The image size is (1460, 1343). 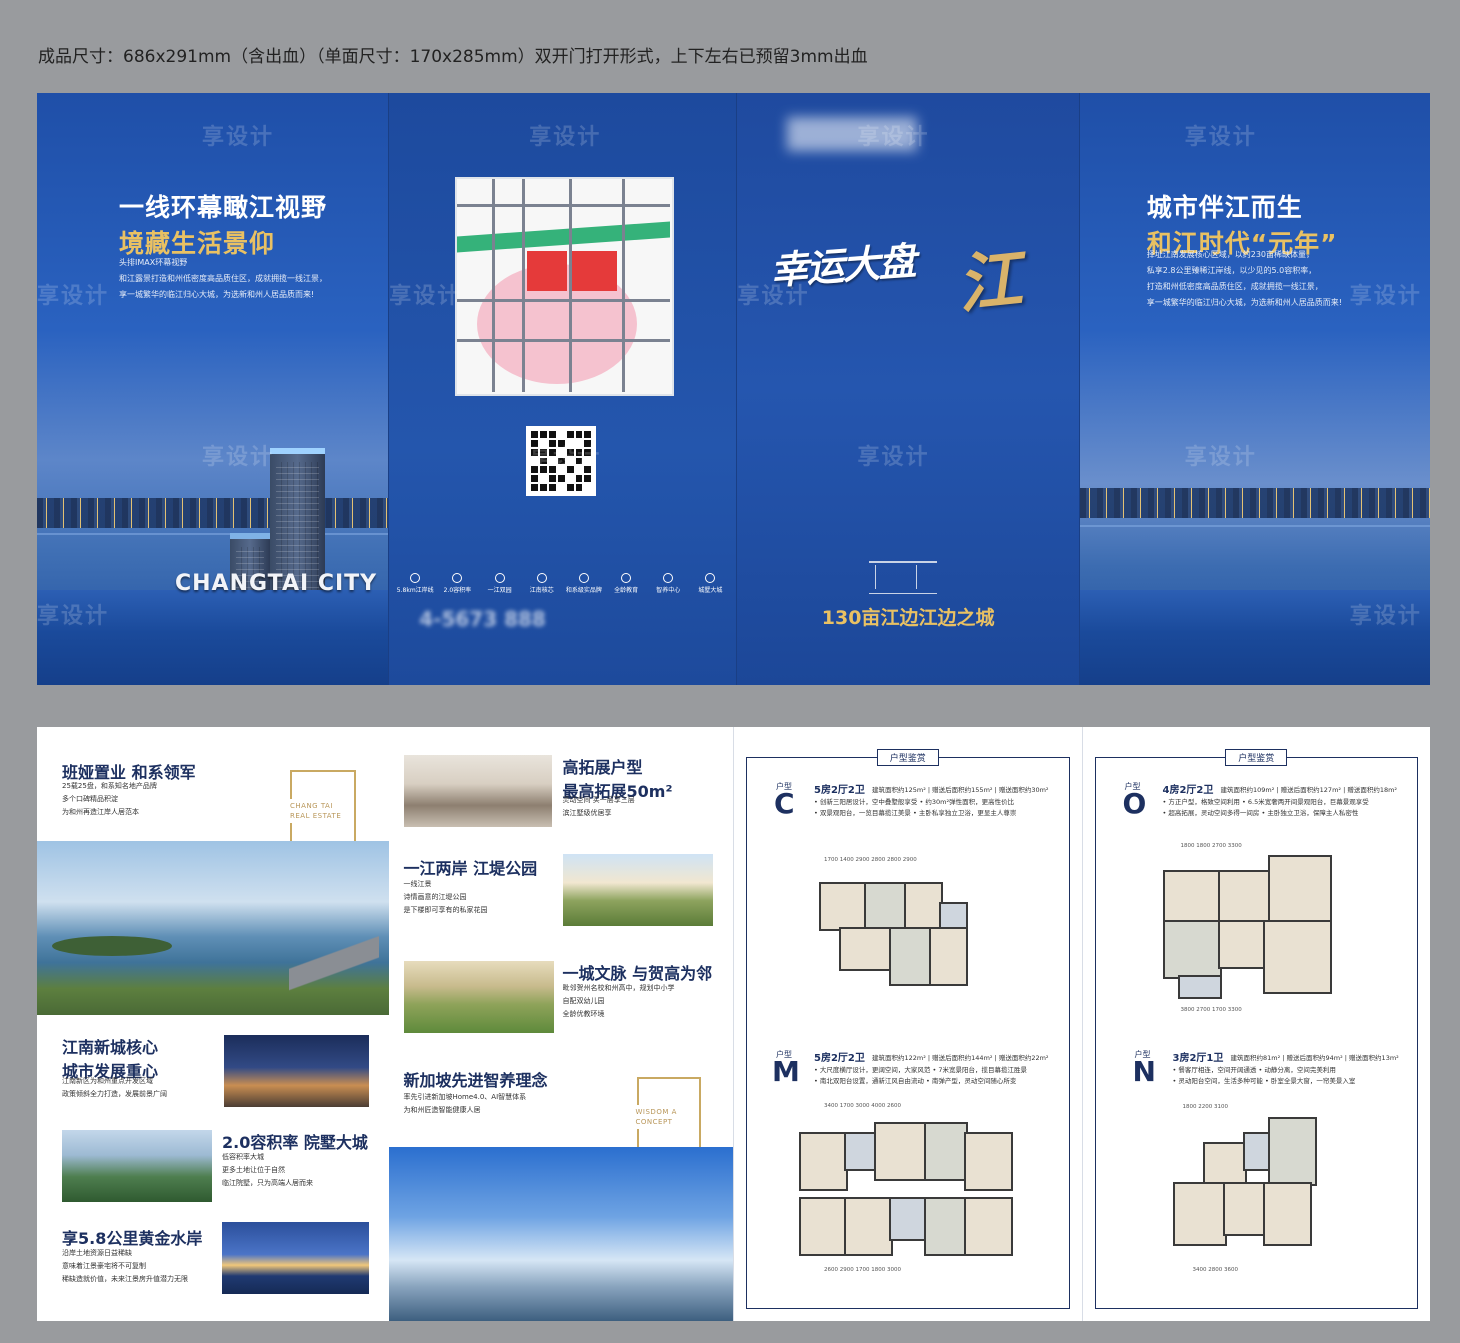 What do you see at coordinates (654, 1122) in the screenshot?
I see `p2-frame-label-2: CONCEPT` at bounding box center [654, 1122].